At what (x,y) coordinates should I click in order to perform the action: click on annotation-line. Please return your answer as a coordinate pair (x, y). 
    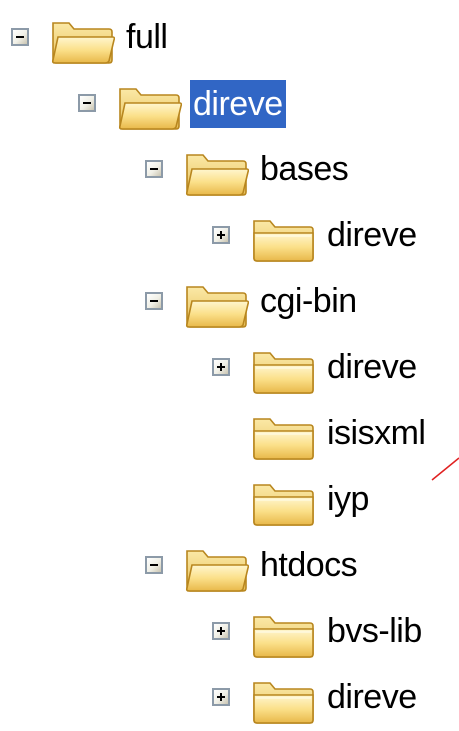
    Looking at the image, I should click on (445, 469).